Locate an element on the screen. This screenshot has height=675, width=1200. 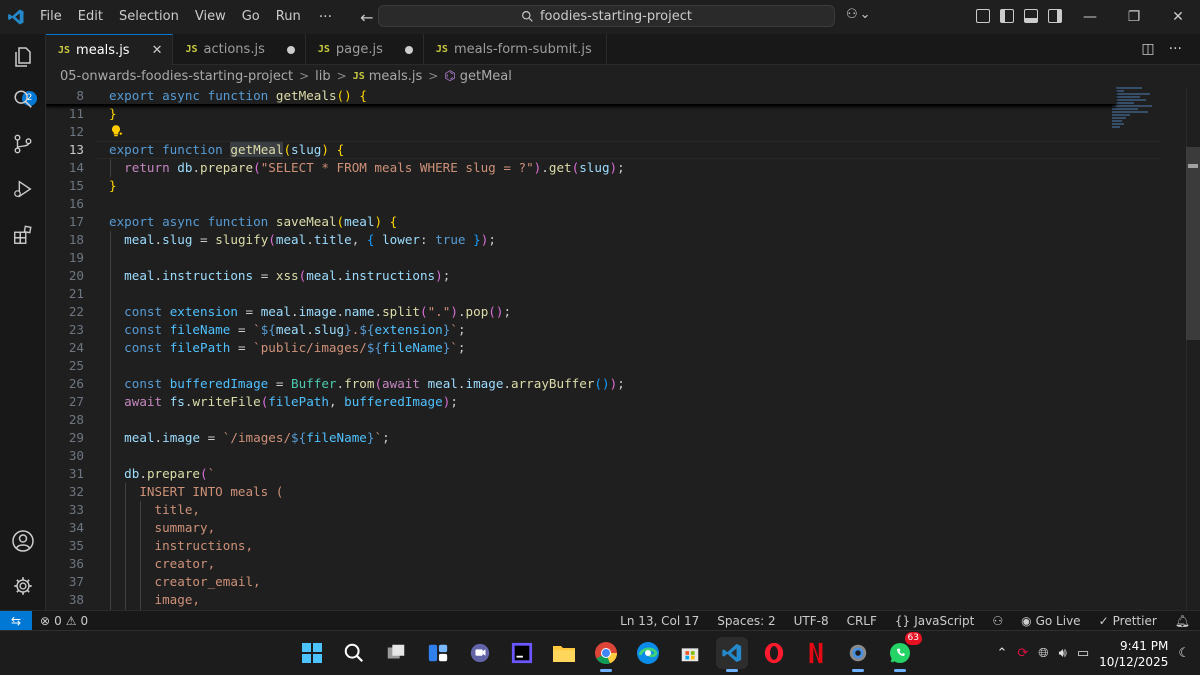
windows-start-icon is located at coordinates (312, 653).